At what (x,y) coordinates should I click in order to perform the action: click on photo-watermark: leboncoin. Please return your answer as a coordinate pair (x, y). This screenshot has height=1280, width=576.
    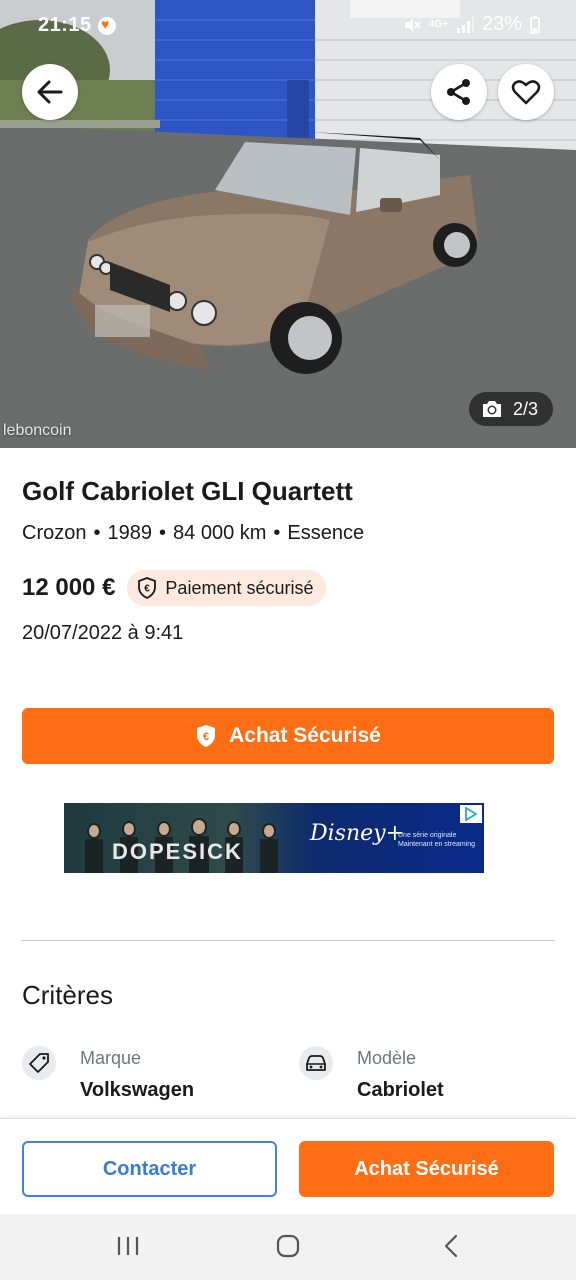
    Looking at the image, I should click on (37, 430).